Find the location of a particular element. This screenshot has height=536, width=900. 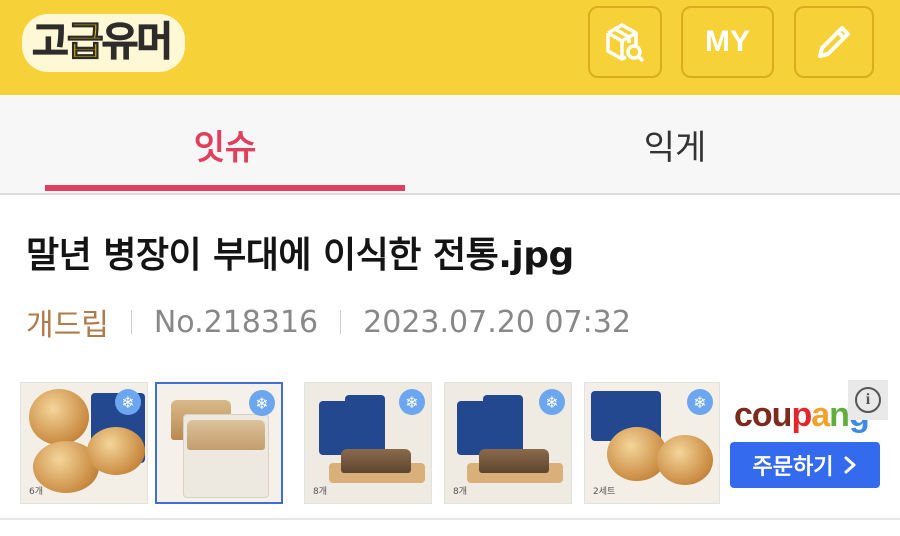

site-logo: 고급유머 is located at coordinates (104, 37).